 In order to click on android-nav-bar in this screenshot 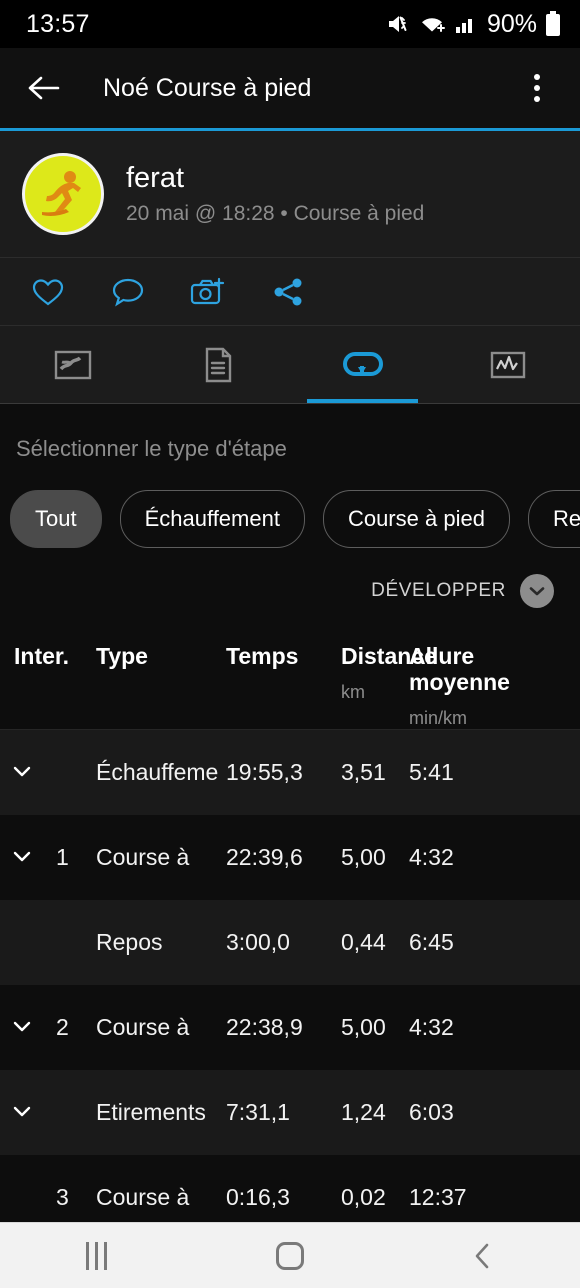, I will do `click(290, 1255)`.